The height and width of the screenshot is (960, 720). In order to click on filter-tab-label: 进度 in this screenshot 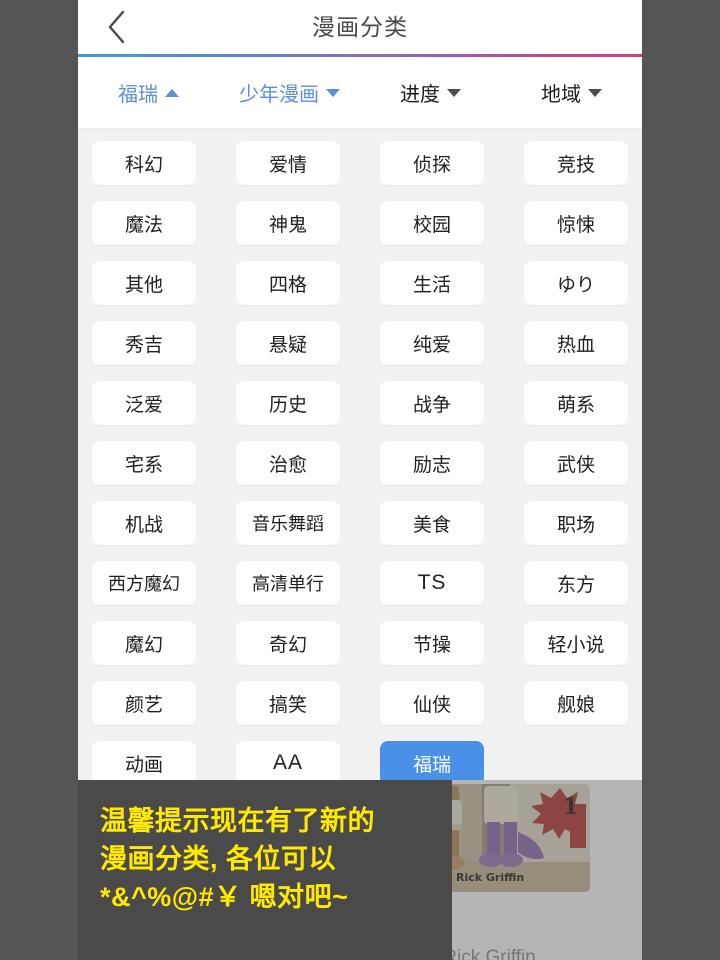, I will do `click(420, 95)`.